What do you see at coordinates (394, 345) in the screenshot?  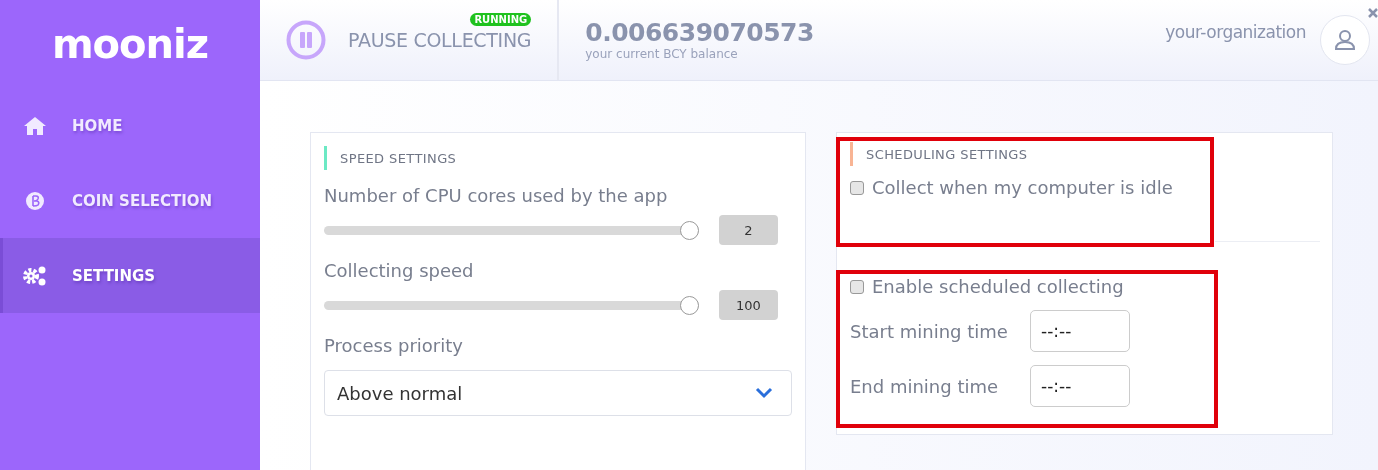 I see `field-label: Process priority` at bounding box center [394, 345].